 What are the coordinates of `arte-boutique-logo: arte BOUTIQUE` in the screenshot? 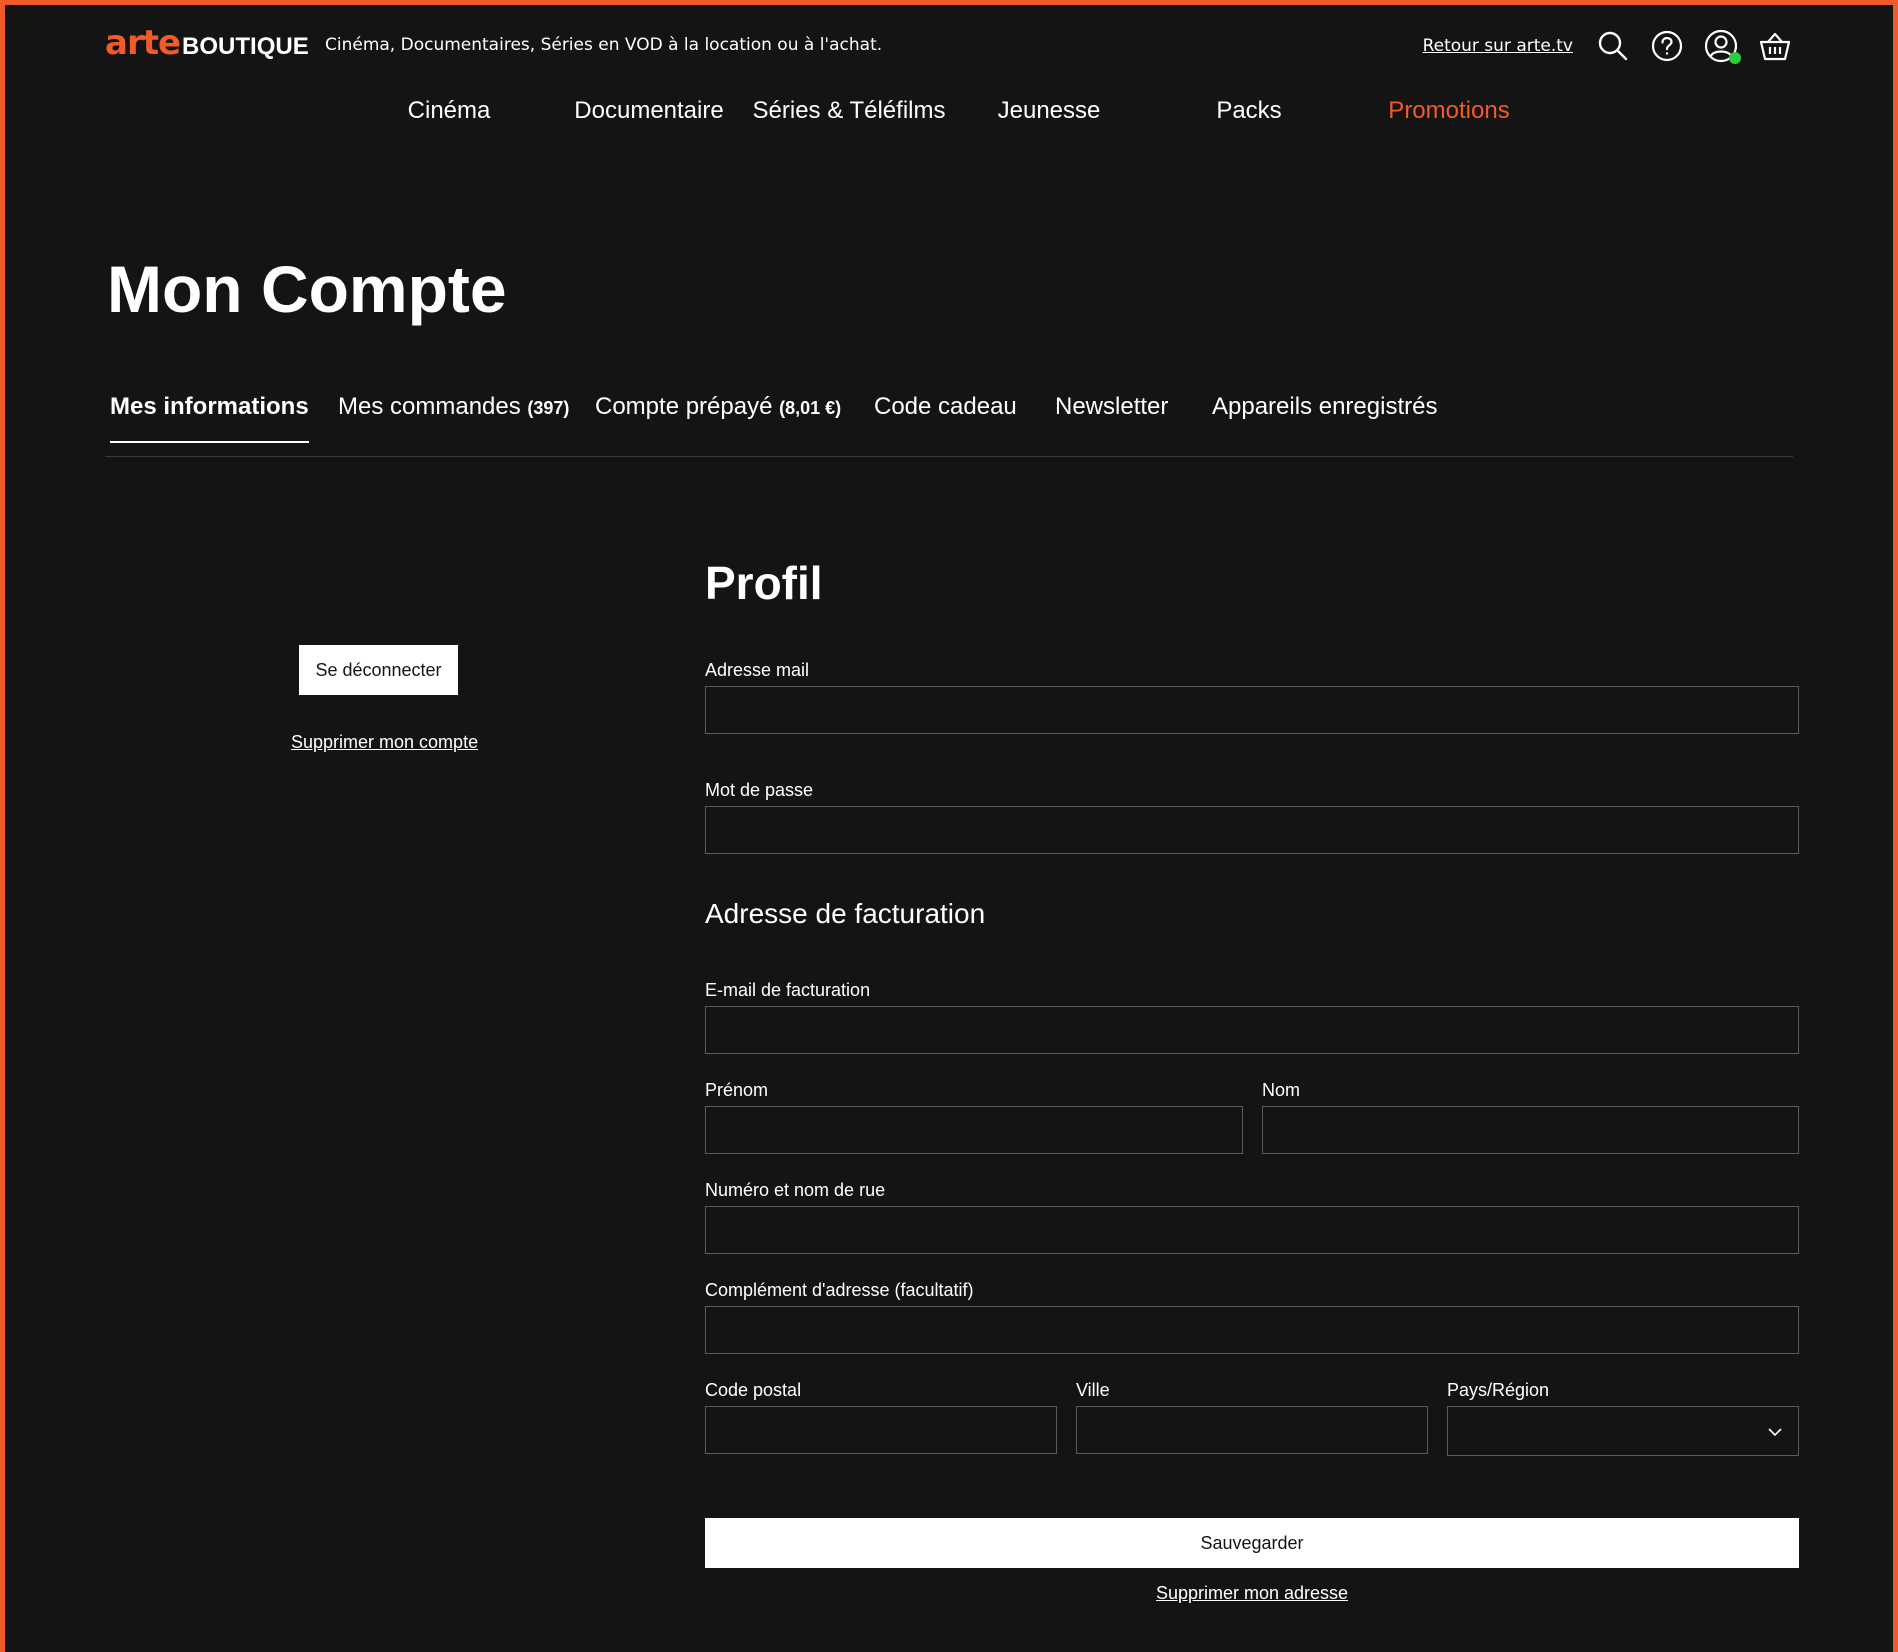 It's located at (207, 43).